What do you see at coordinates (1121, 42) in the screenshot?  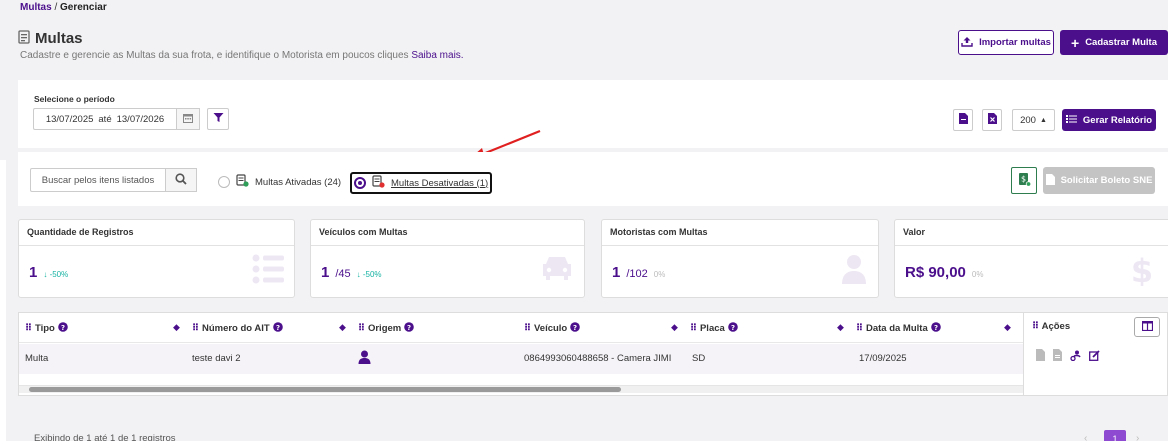 I see `add-fine-label: Cadastrar Multa` at bounding box center [1121, 42].